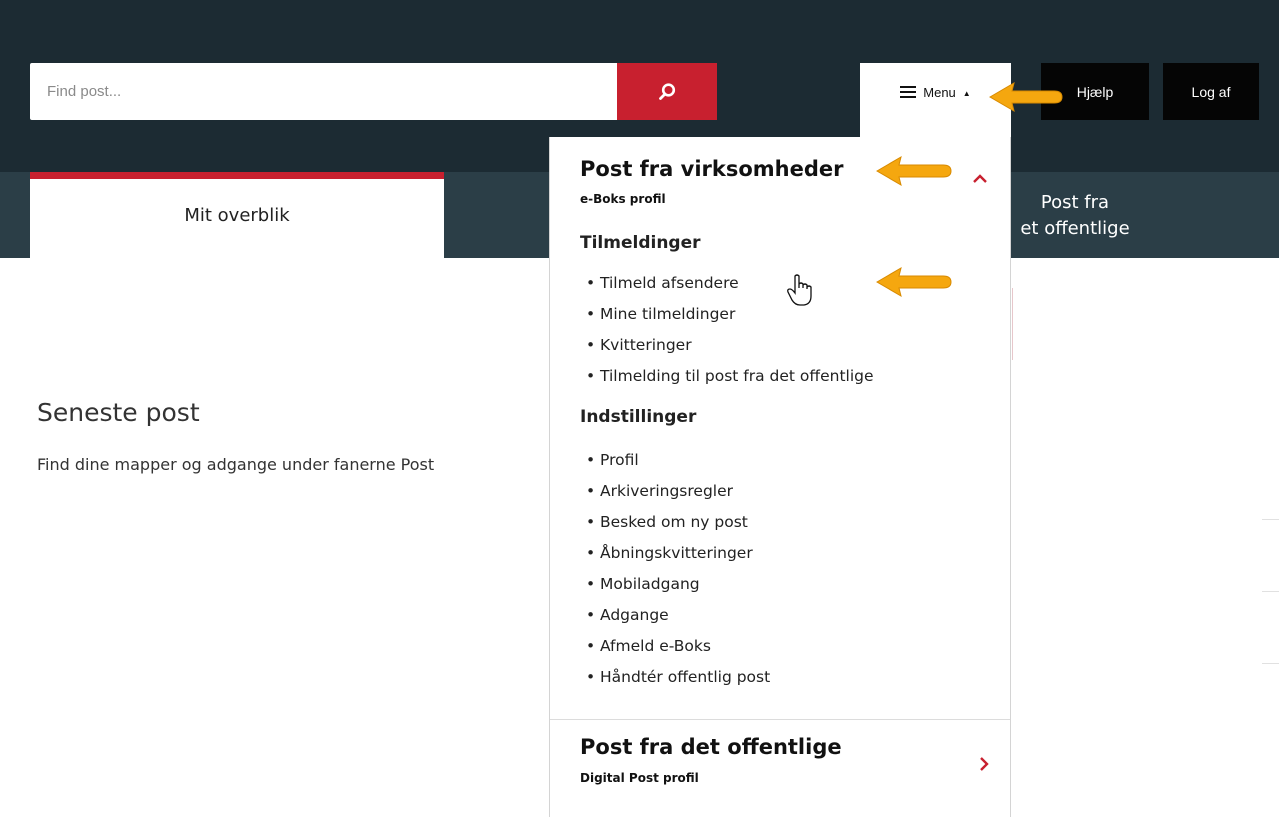  I want to click on menu-item-label: Besked om ny post, so click(674, 522).